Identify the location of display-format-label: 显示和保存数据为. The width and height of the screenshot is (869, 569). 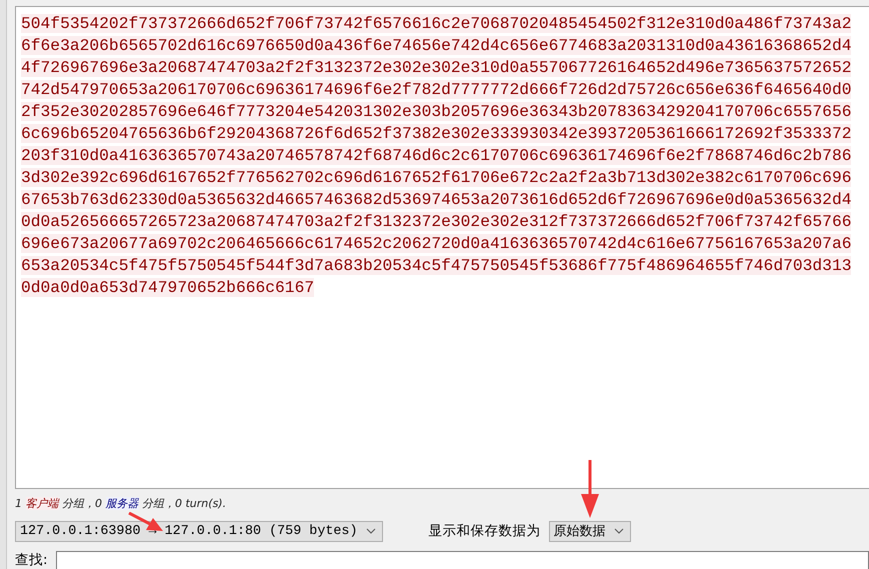
(484, 531).